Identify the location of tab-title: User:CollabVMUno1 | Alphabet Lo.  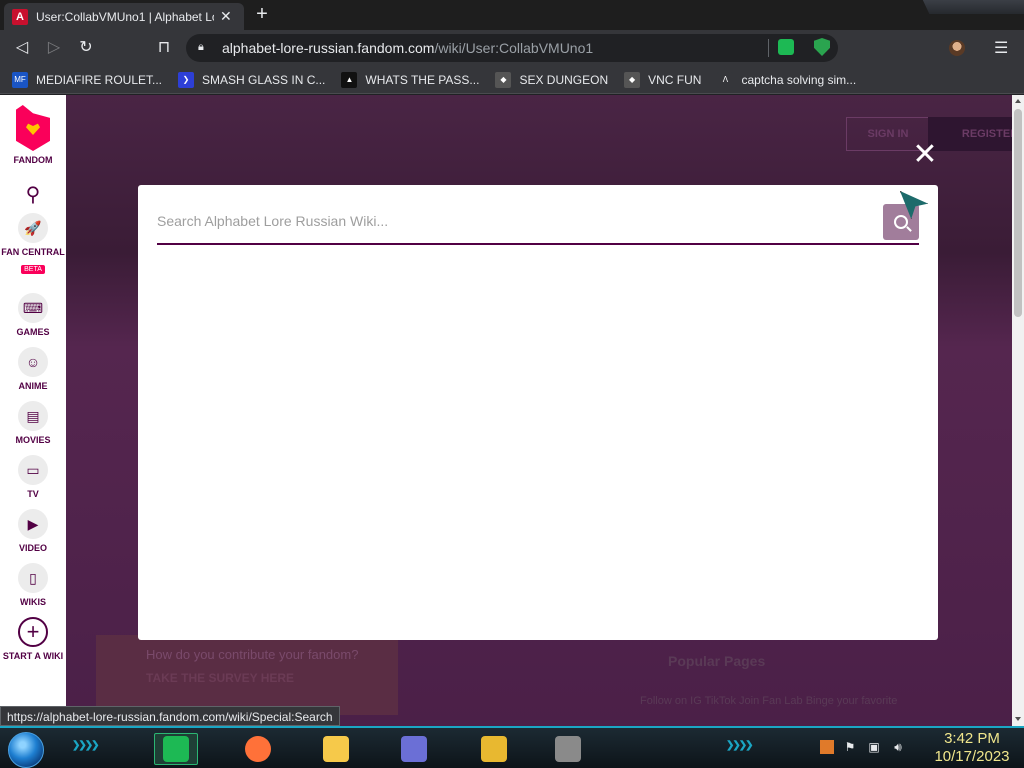
(125, 16).